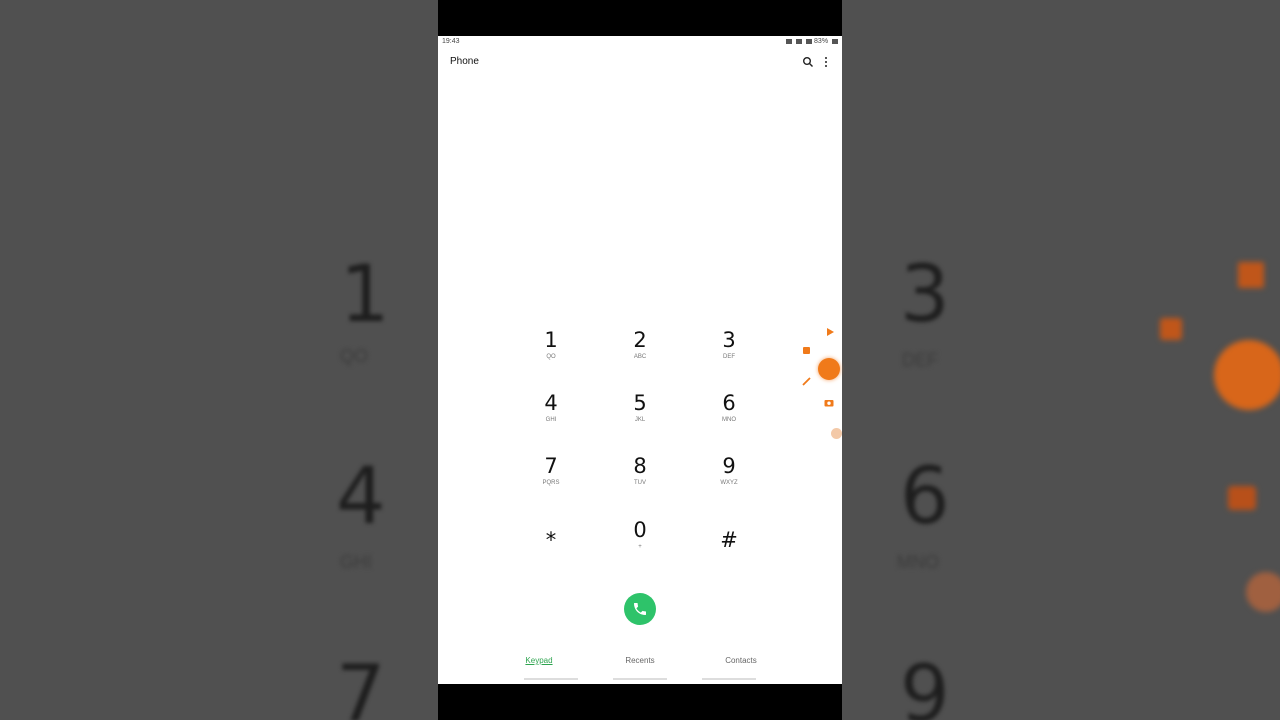 Image resolution: width=1280 pixels, height=720 pixels. What do you see at coordinates (640, 547) in the screenshot?
I see `key-letters: +` at bounding box center [640, 547].